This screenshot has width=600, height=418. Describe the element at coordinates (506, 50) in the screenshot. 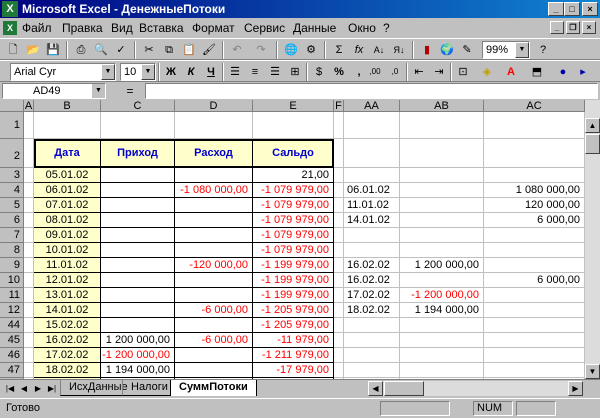

I see `zoom-select: 99% ▼` at that location.